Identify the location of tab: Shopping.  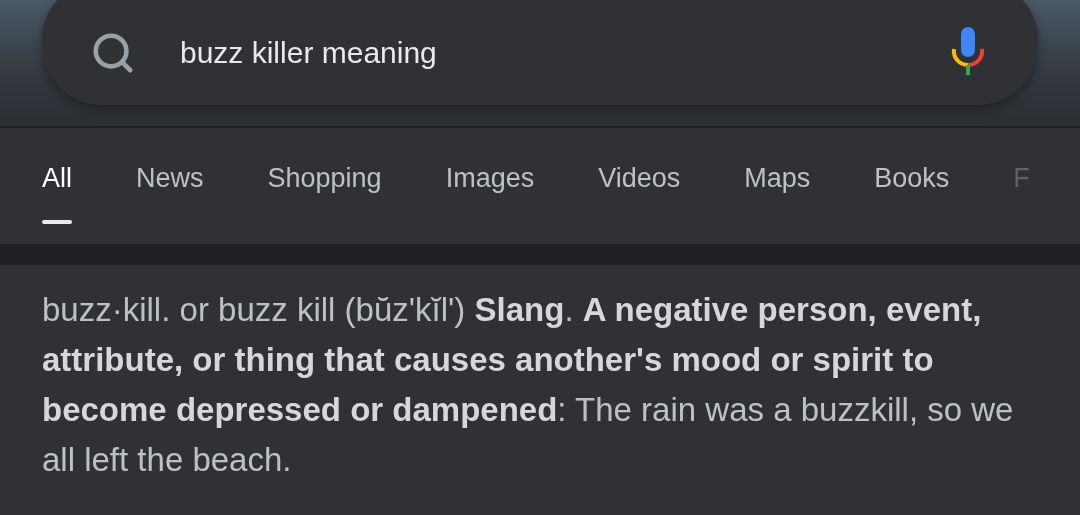
(324, 186).